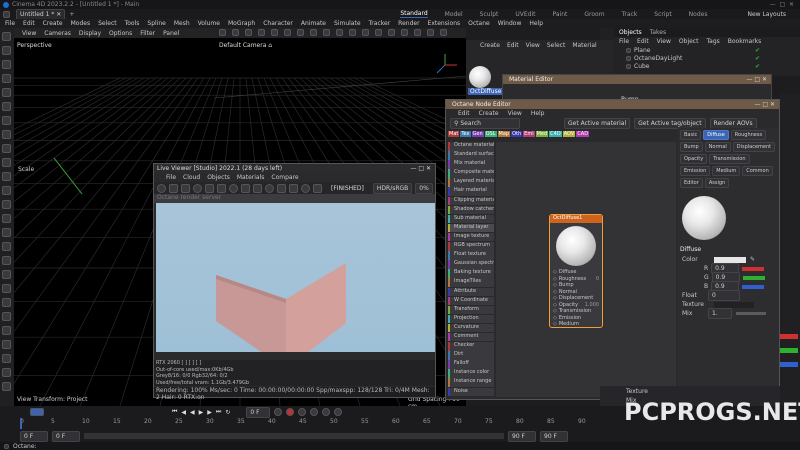 Image resolution: width=800 pixels, height=450 pixels. What do you see at coordinates (643, 41) in the screenshot?
I see `objects-menu-edit: Edit` at bounding box center [643, 41].